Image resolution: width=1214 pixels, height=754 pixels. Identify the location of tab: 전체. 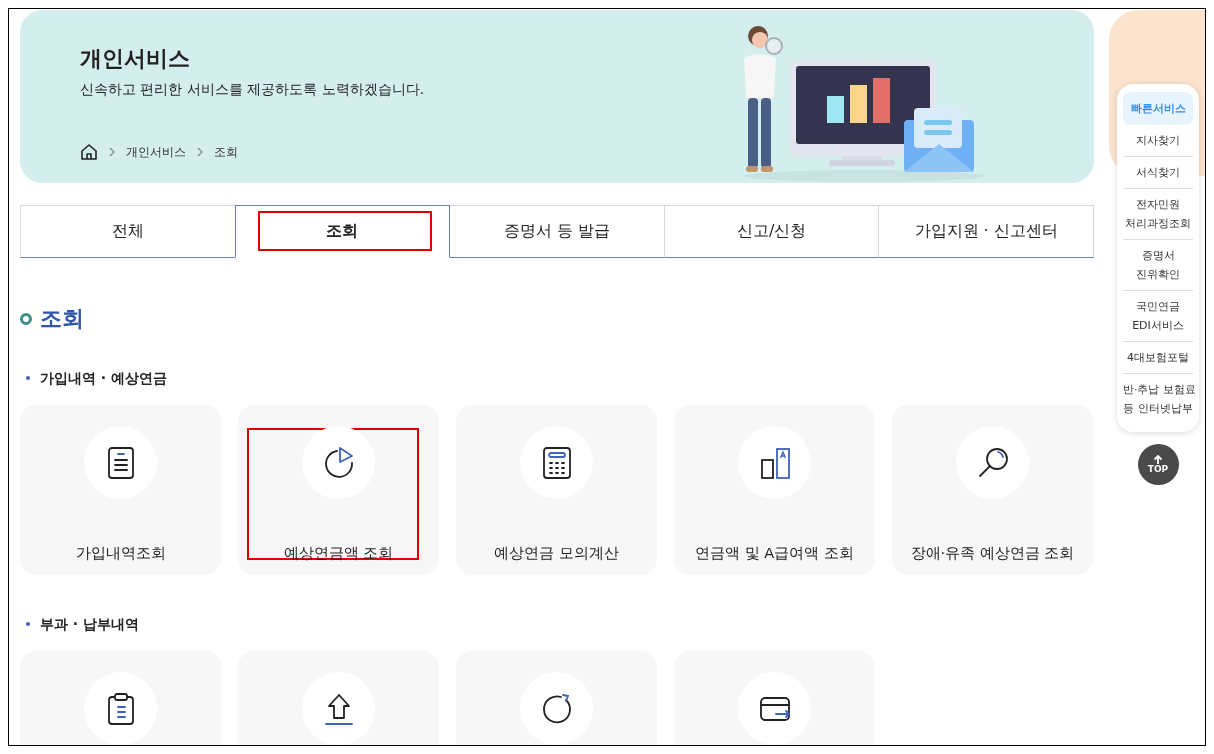
(128, 231).